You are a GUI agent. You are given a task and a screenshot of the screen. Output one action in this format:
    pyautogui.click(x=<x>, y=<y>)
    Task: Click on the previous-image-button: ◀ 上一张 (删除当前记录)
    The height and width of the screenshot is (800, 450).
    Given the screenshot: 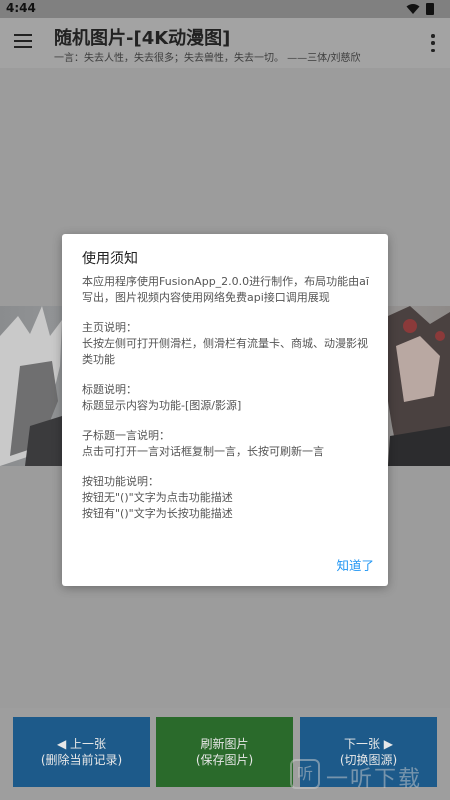 What is the action you would take?
    pyautogui.click(x=81, y=752)
    